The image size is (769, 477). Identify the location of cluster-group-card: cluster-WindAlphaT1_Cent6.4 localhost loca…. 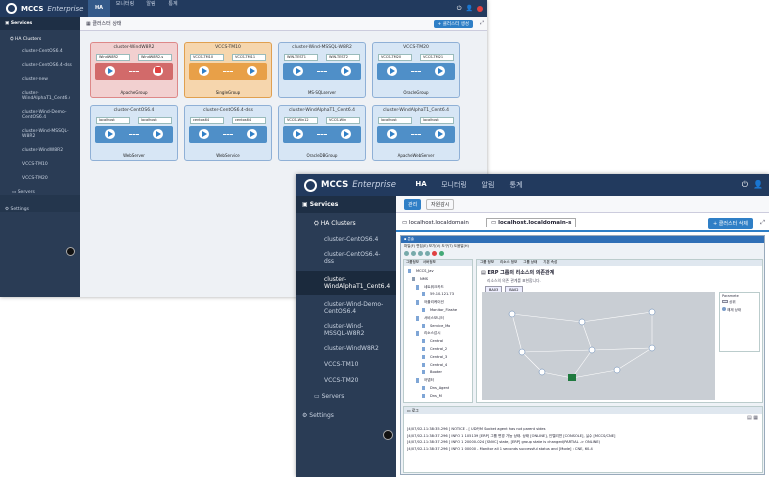
(416, 133).